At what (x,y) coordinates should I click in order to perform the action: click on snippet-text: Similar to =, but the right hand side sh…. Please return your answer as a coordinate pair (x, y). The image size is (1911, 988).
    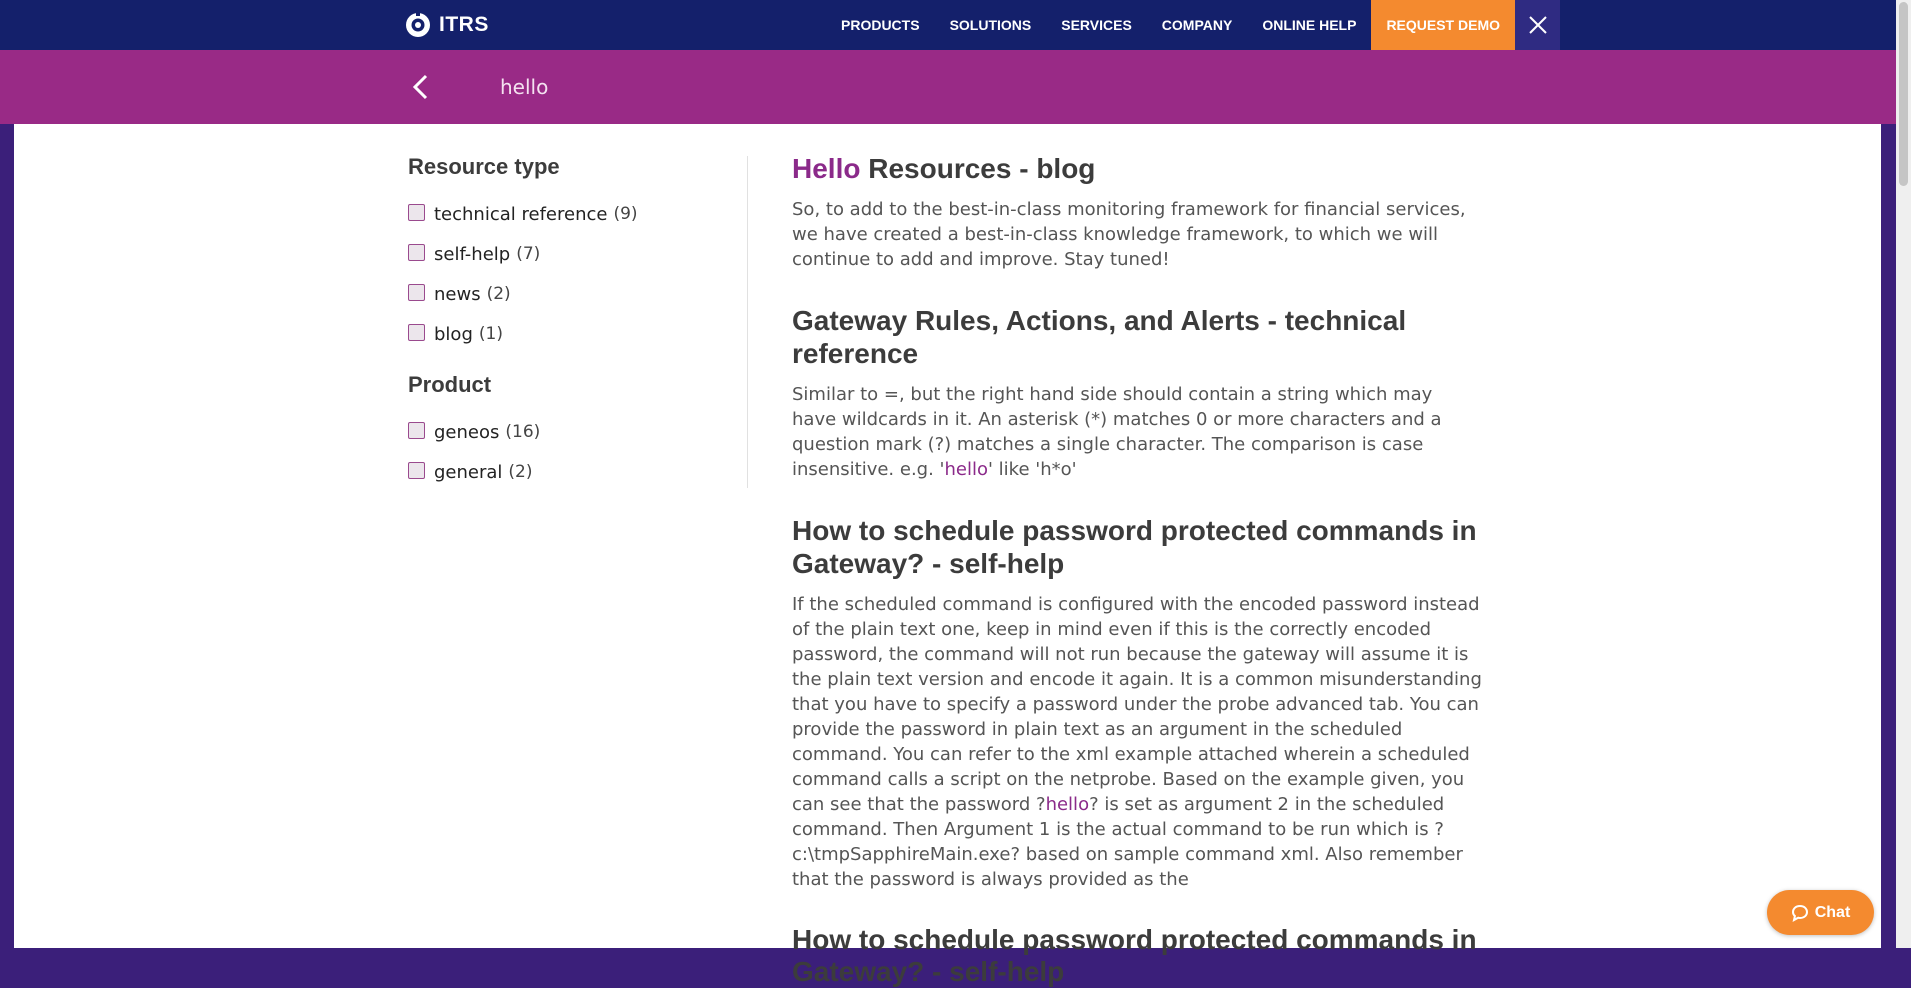
    Looking at the image, I should click on (1117, 432).